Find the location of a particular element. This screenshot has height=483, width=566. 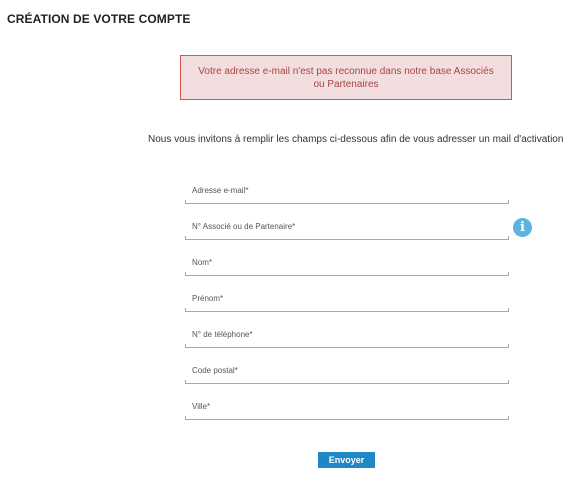

email-input is located at coordinates (347, 194).